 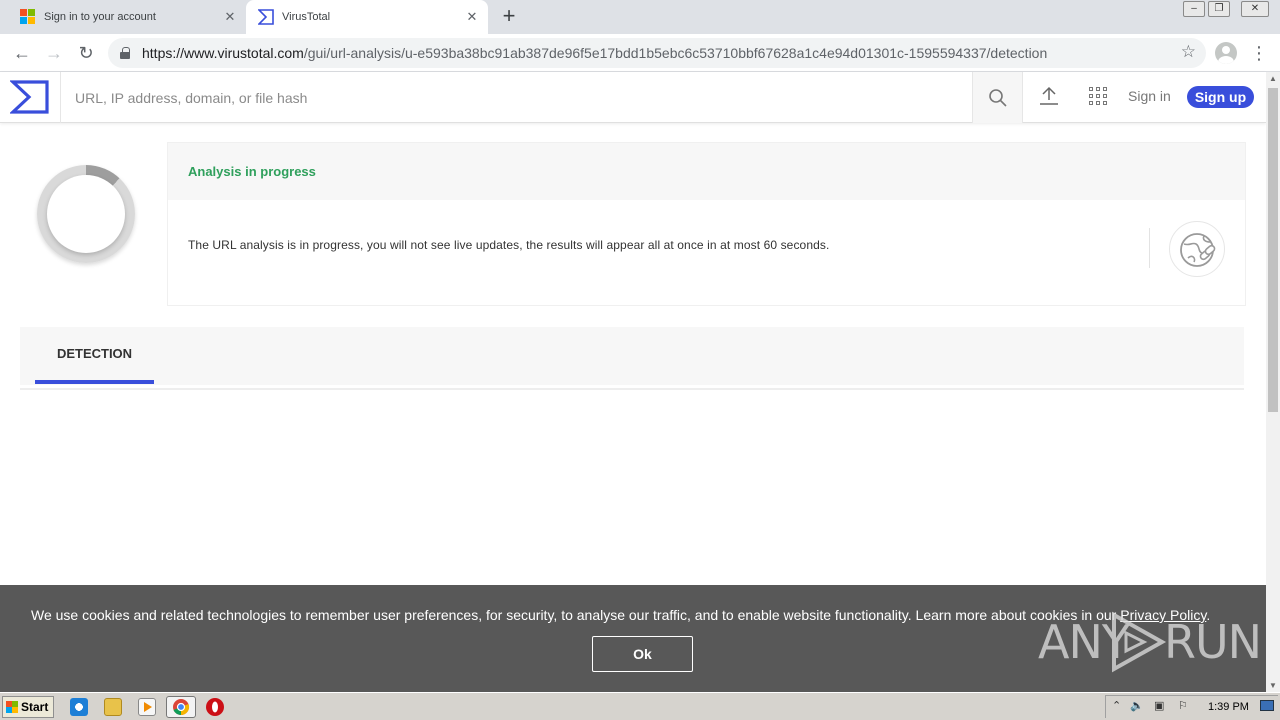 I want to click on page-scrollbar: ▲ ▼, so click(x=1273, y=382).